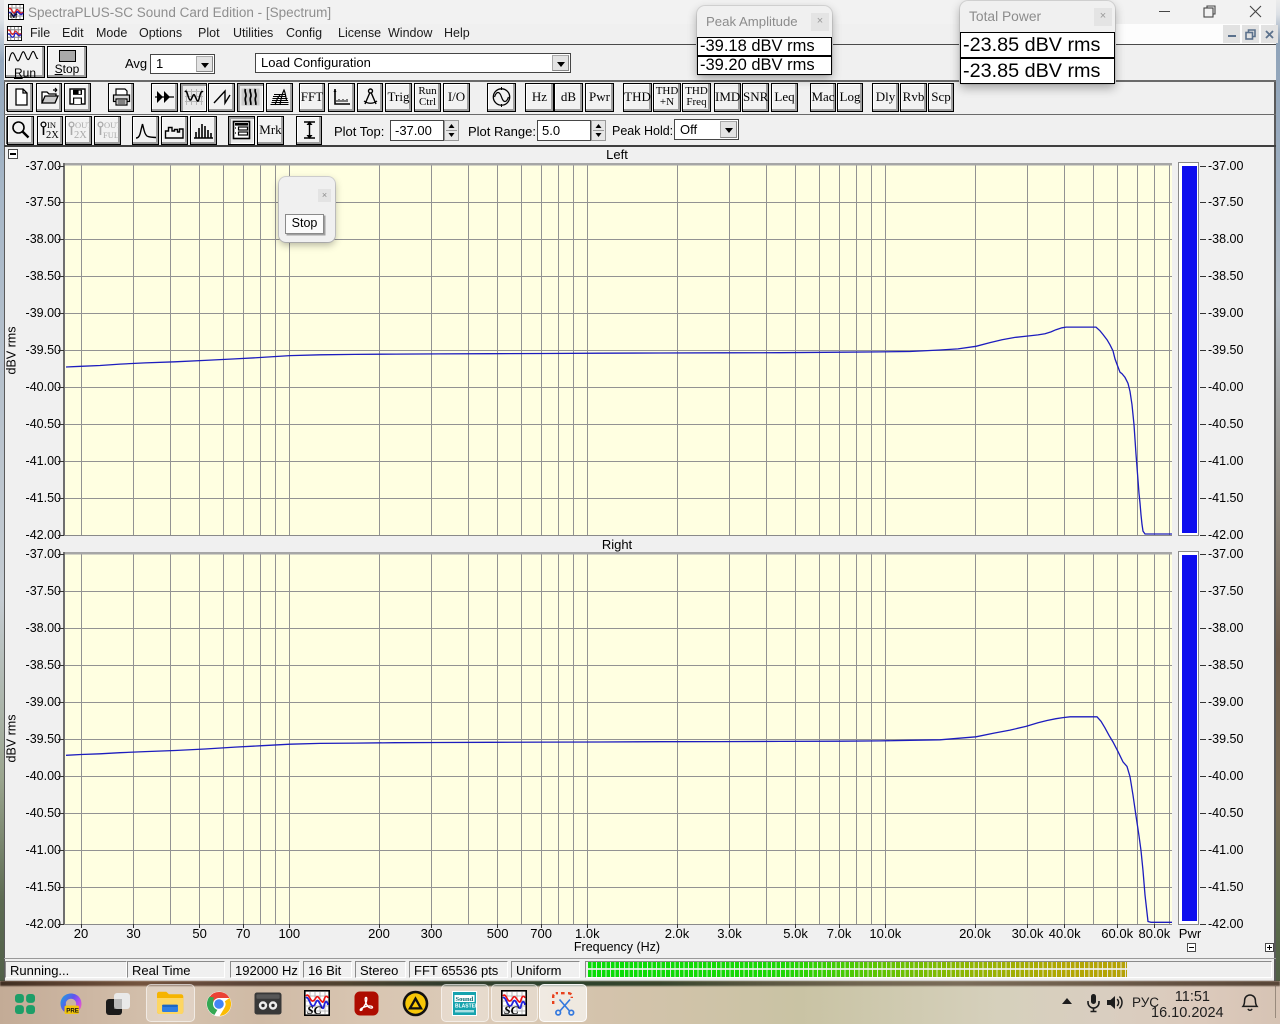 This screenshot has height=1024, width=1280. Describe the element at coordinates (111, 135) in the screenshot. I see `svg-text: FULL` at that location.